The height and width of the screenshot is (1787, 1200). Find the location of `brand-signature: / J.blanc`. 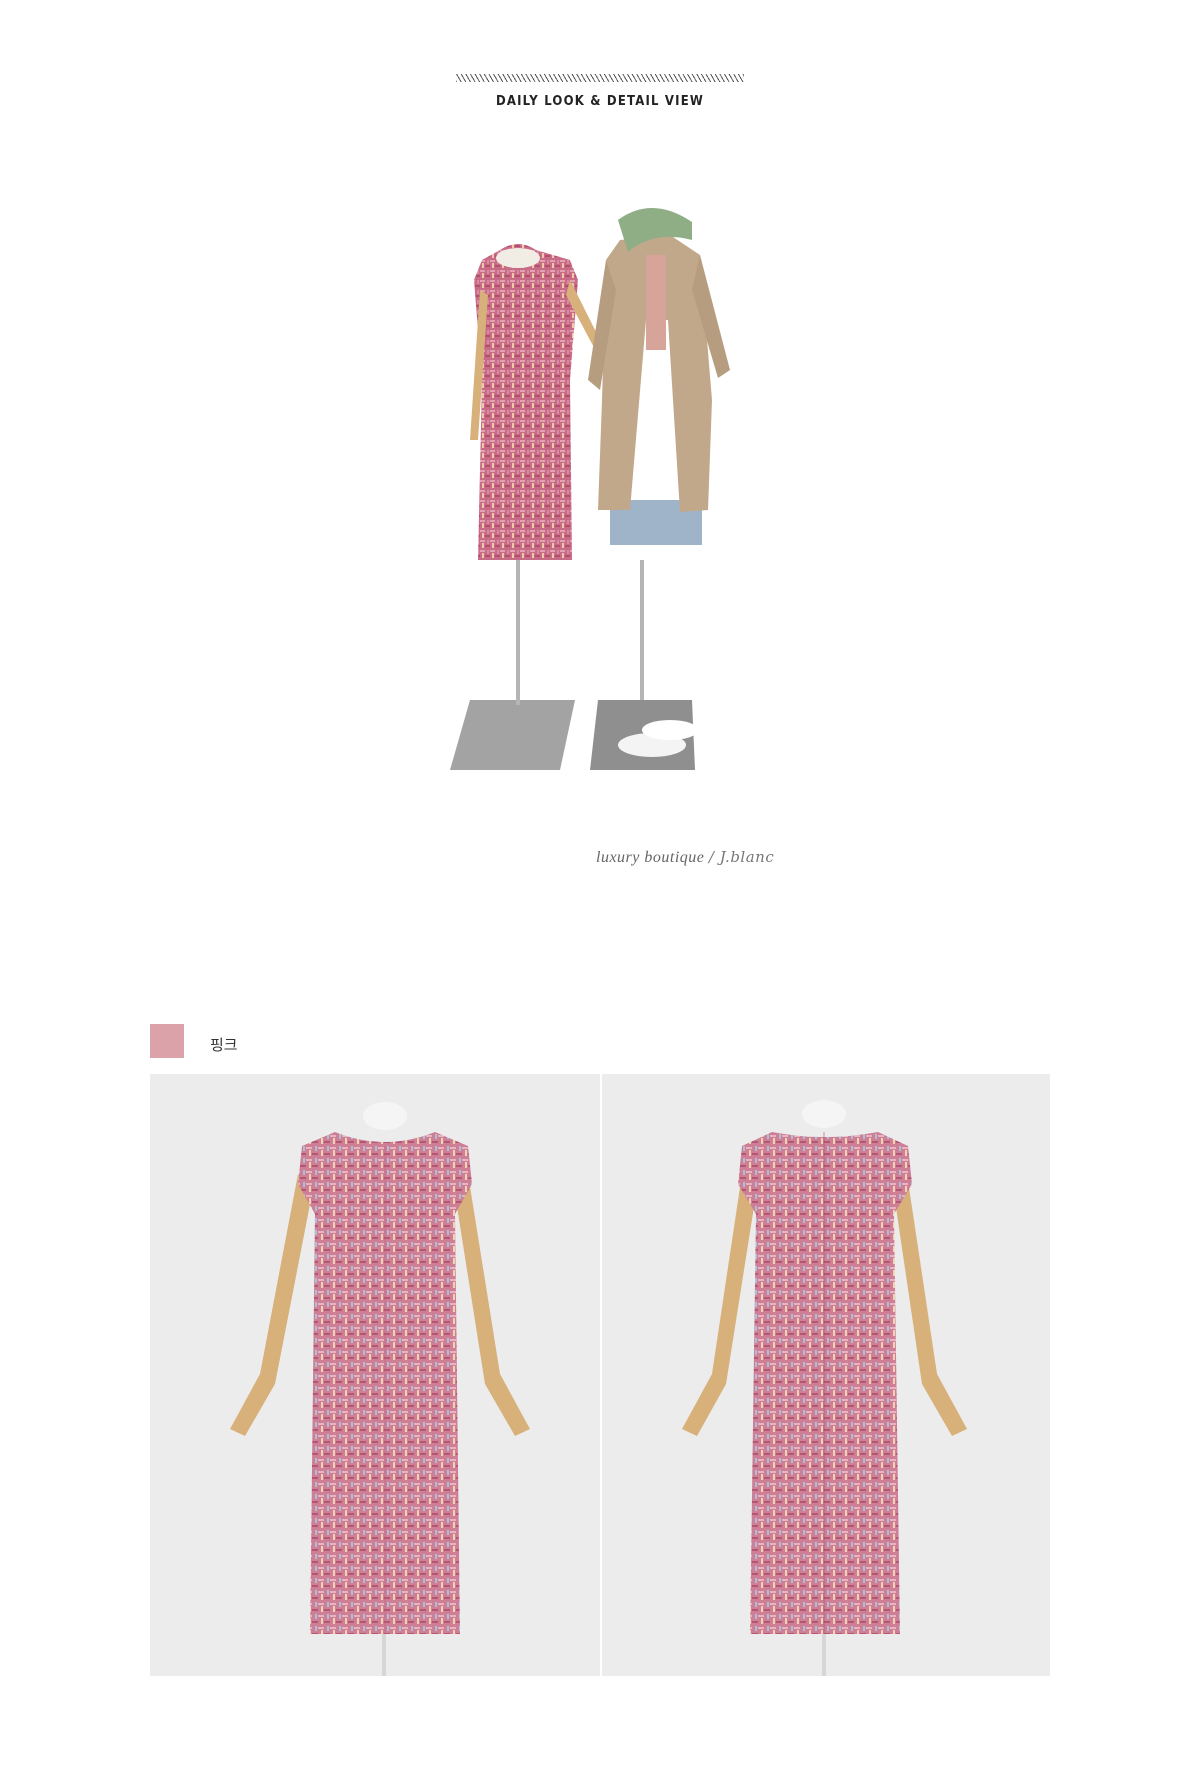

brand-signature: / J.blanc is located at coordinates (741, 857).